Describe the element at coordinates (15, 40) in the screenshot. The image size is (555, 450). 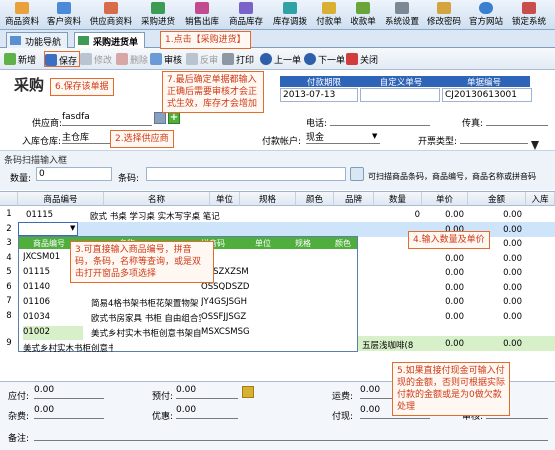
I see `nav-icon` at that location.